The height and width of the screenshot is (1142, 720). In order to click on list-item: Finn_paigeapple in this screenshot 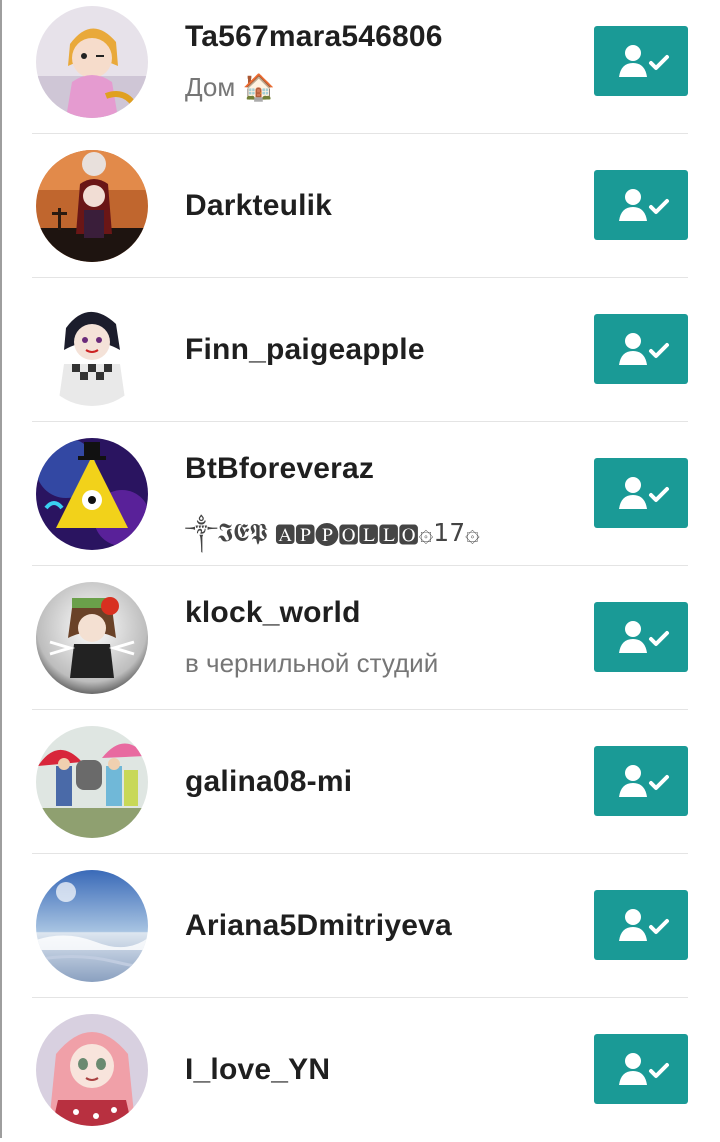, I will do `click(360, 350)`.